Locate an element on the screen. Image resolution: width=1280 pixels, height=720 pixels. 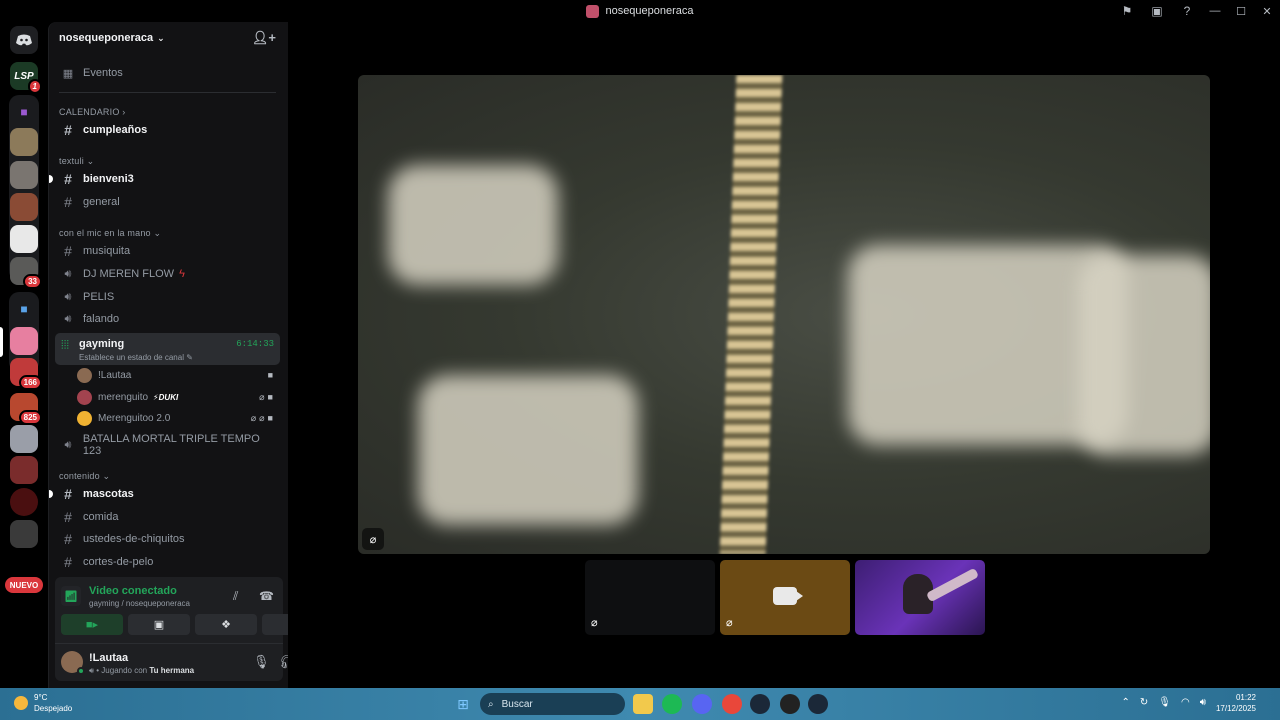
voice-member: Merenguitoo 2.0 ⌀⌀■ is located at coordinates (178, 418).